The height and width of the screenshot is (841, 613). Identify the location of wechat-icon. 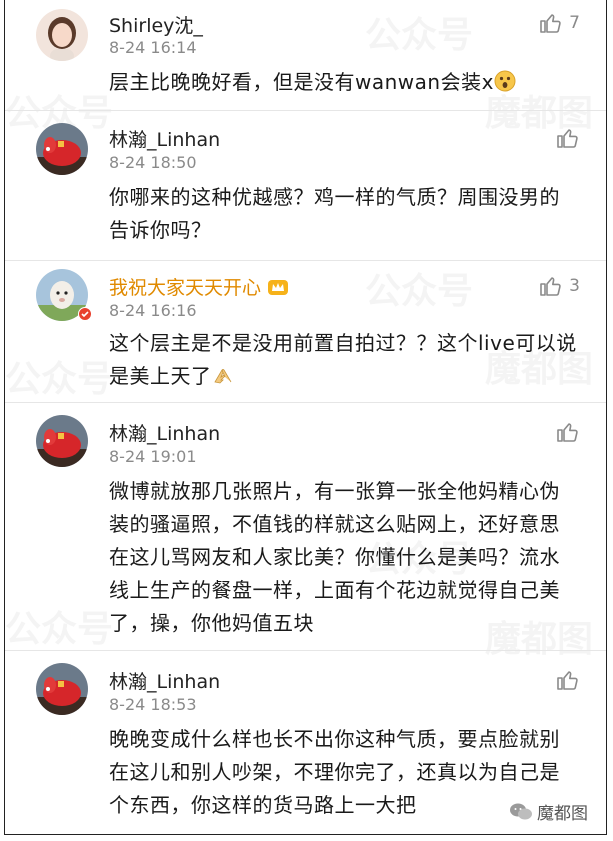
(521, 811).